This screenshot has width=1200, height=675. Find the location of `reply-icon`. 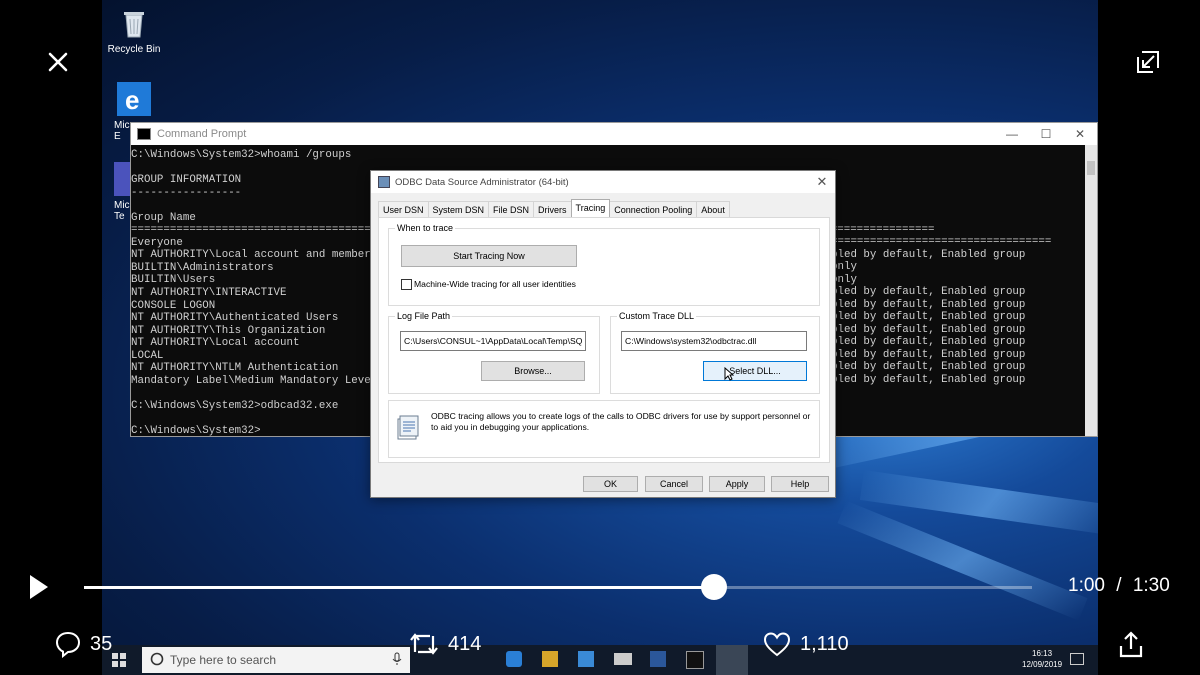

reply-icon is located at coordinates (68, 644).